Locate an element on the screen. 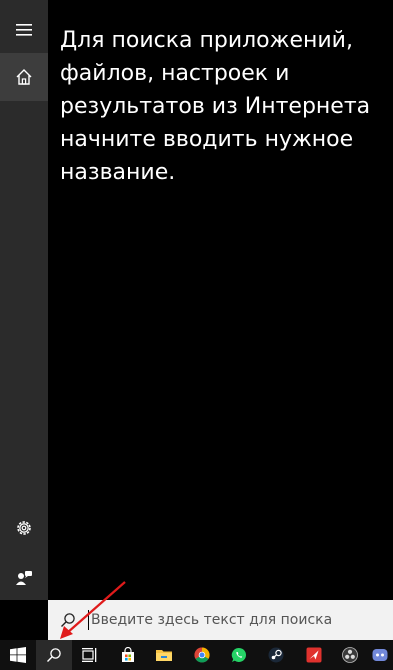  taskbar-app-steam is located at coordinates (276, 655).